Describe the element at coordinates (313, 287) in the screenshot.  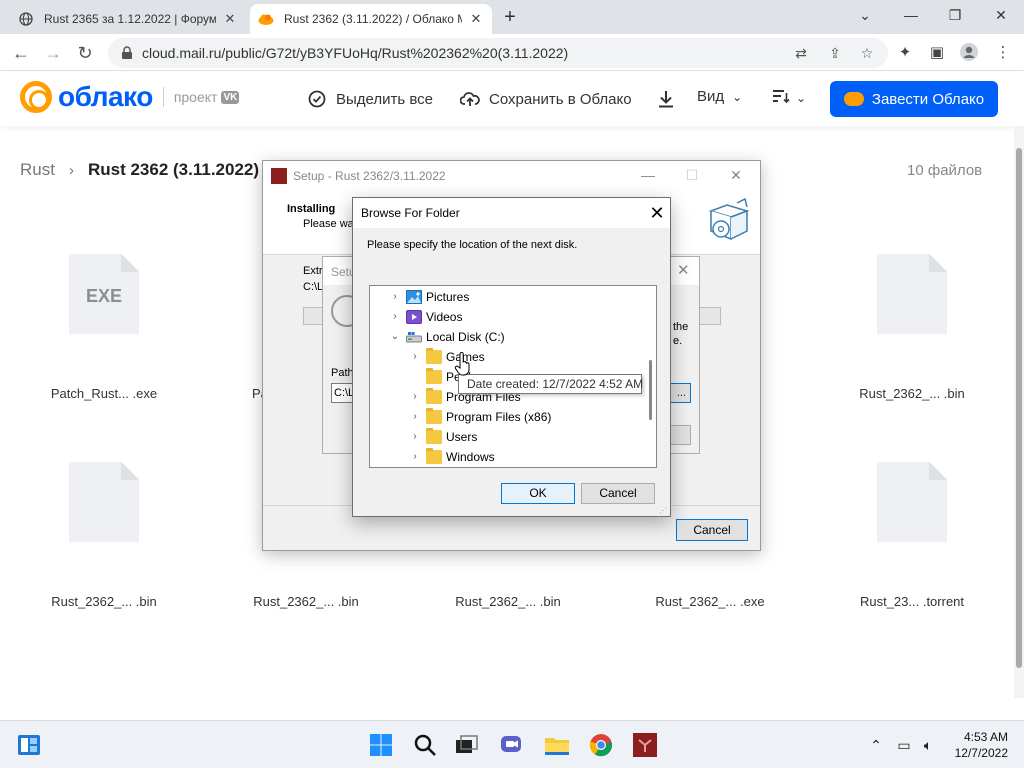
I see `extract-path: C:\L` at that location.